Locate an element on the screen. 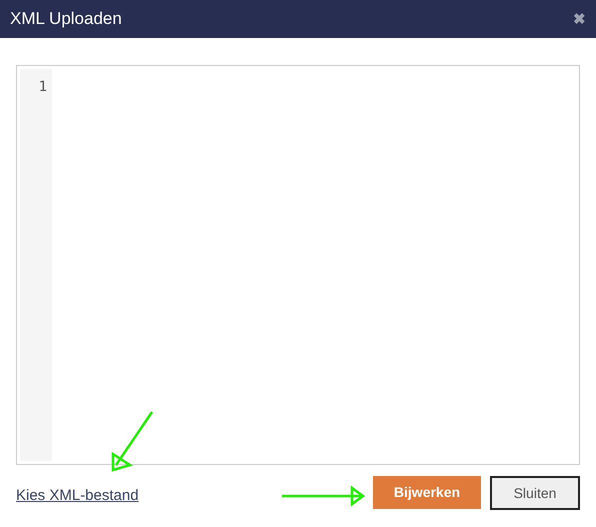 This screenshot has width=596, height=527. close-button: ✖ is located at coordinates (579, 19).